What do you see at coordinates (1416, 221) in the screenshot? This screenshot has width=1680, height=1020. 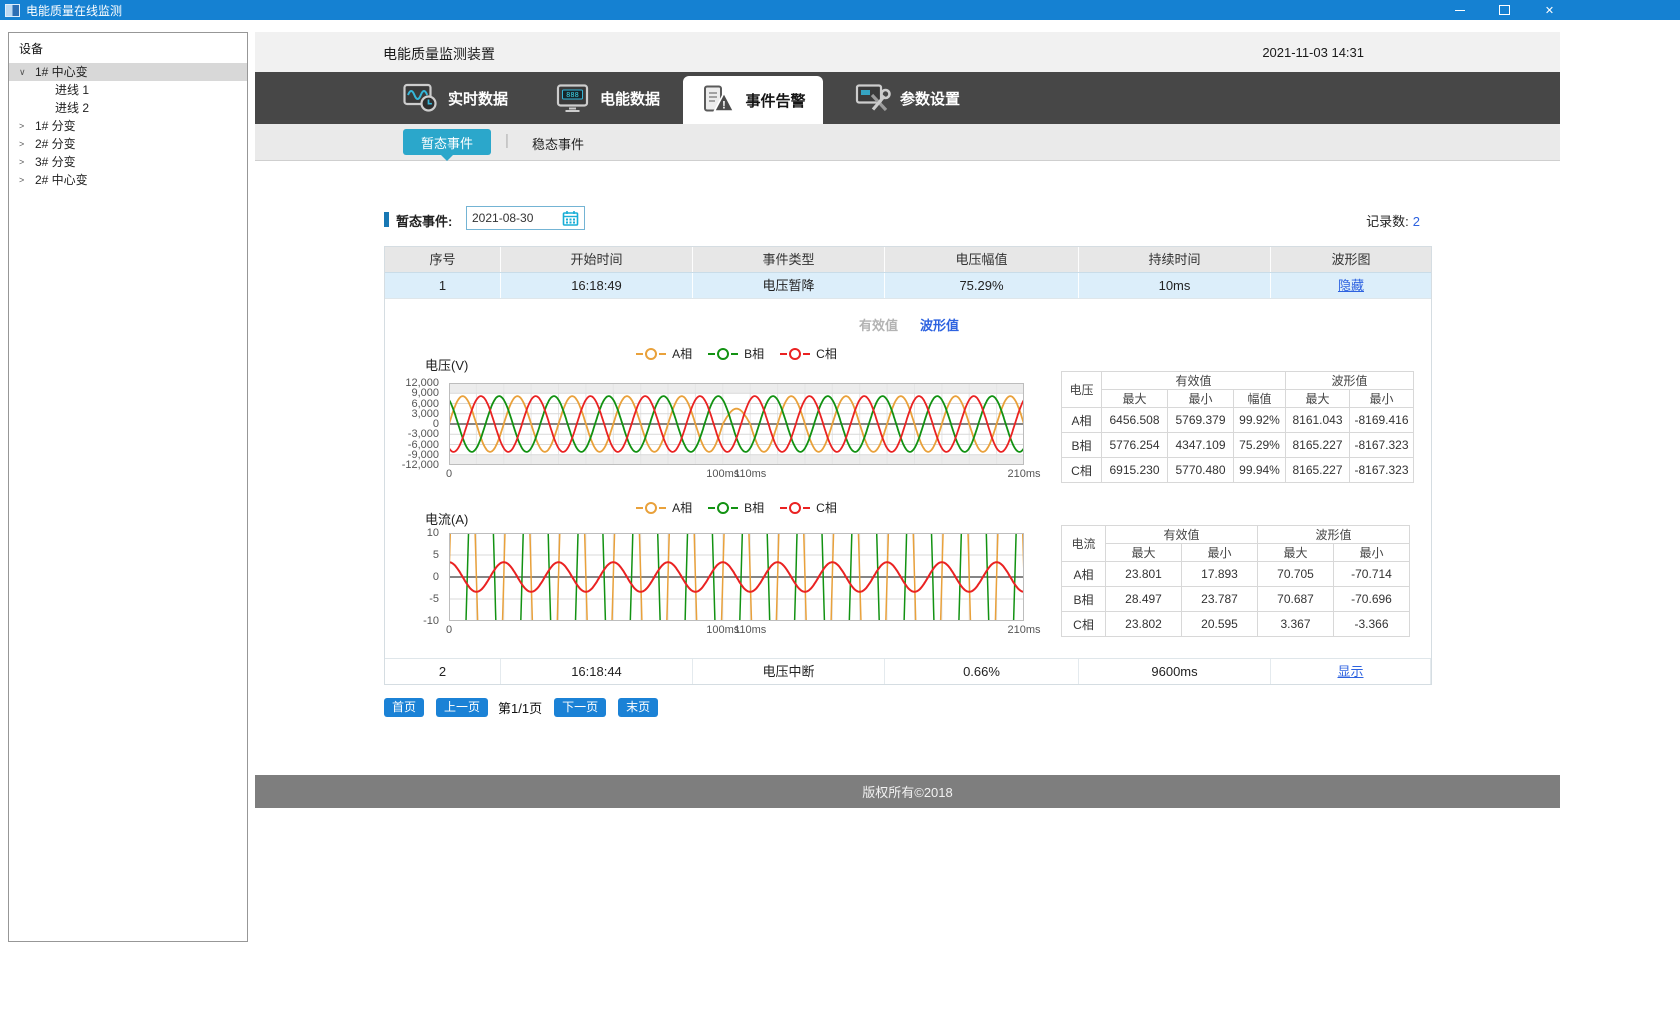 I see `record-count-value: 2` at bounding box center [1416, 221].